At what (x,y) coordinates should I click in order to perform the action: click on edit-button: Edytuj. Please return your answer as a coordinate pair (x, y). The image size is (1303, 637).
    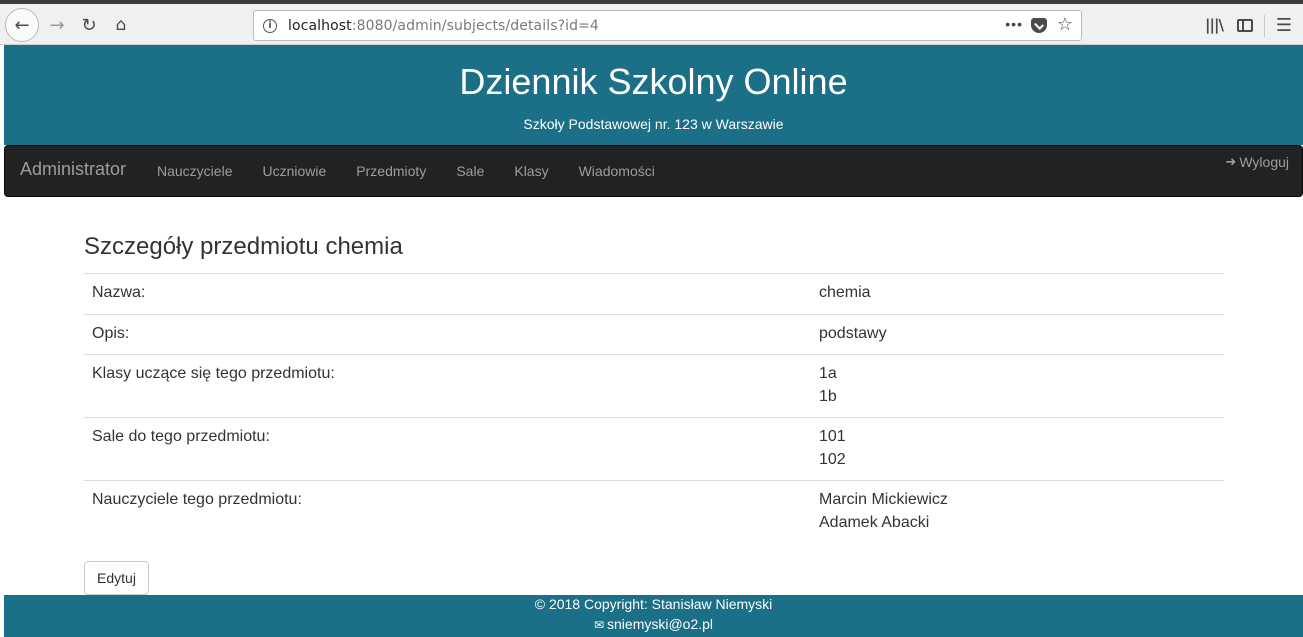
    Looking at the image, I should click on (116, 578).